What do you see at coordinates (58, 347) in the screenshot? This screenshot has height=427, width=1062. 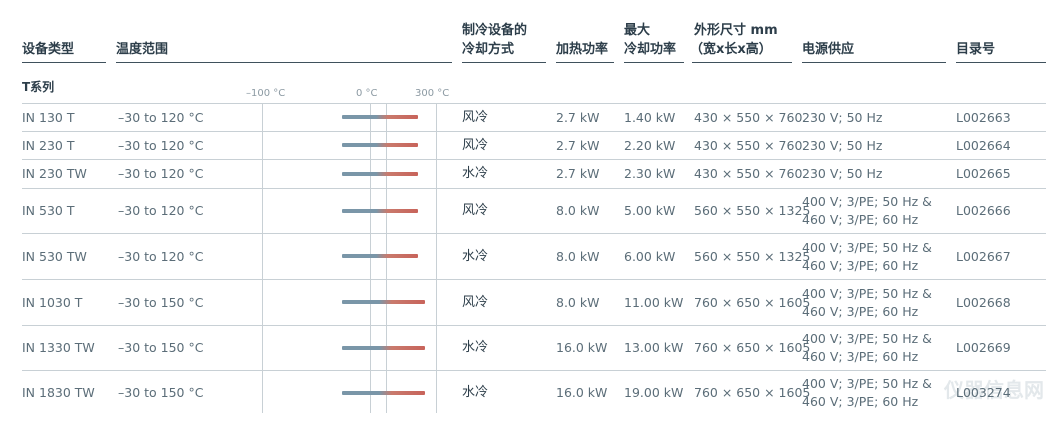 I see `cell-type: IN 1330 TW` at bounding box center [58, 347].